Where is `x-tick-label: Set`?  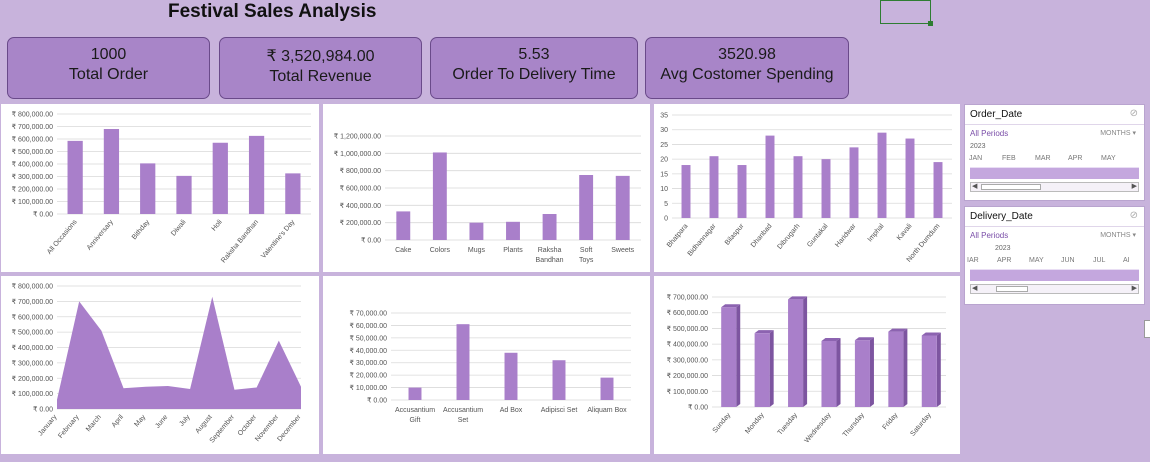 x-tick-label: Set is located at coordinates (463, 420).